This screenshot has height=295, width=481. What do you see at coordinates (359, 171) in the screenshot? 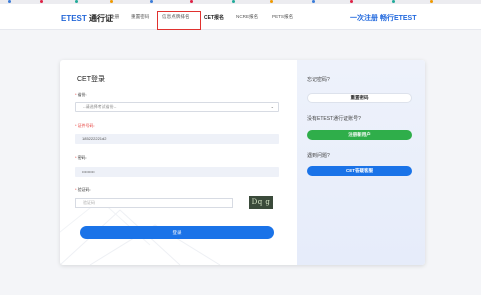
I see `help-button: CET答疑客服` at bounding box center [359, 171].